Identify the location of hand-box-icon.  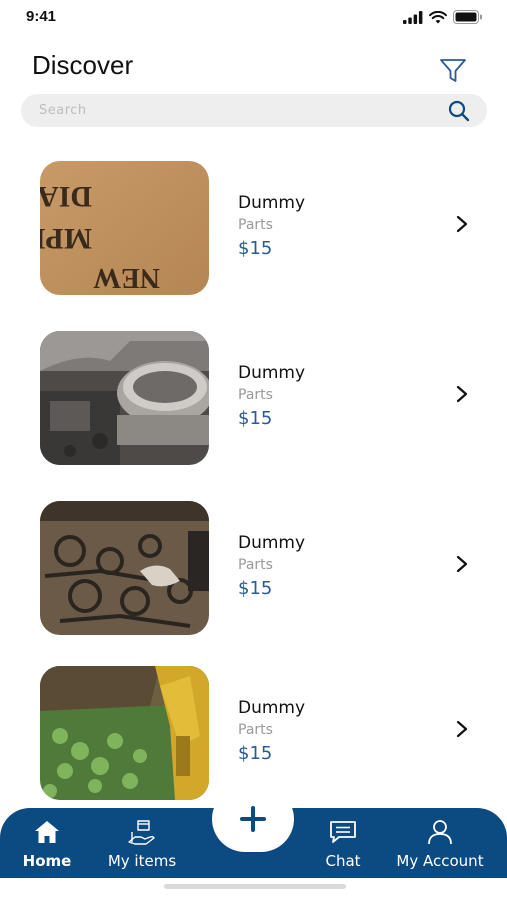
(141, 832).